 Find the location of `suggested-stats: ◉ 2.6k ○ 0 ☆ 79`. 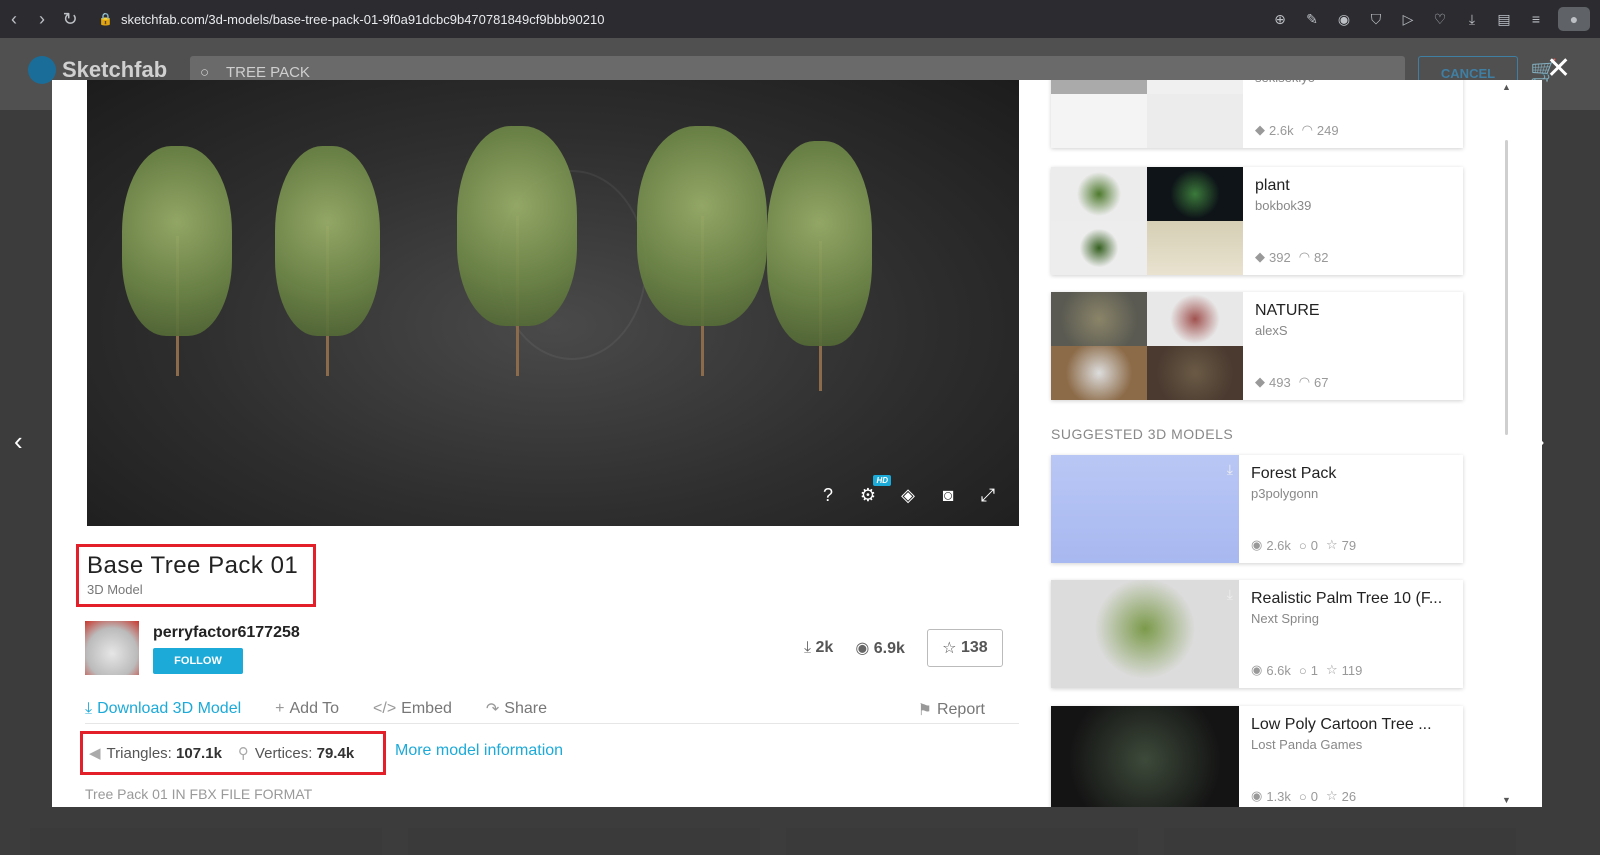

suggested-stats: ◉ 2.6k ○ 0 ☆ 79 is located at coordinates (1303, 545).